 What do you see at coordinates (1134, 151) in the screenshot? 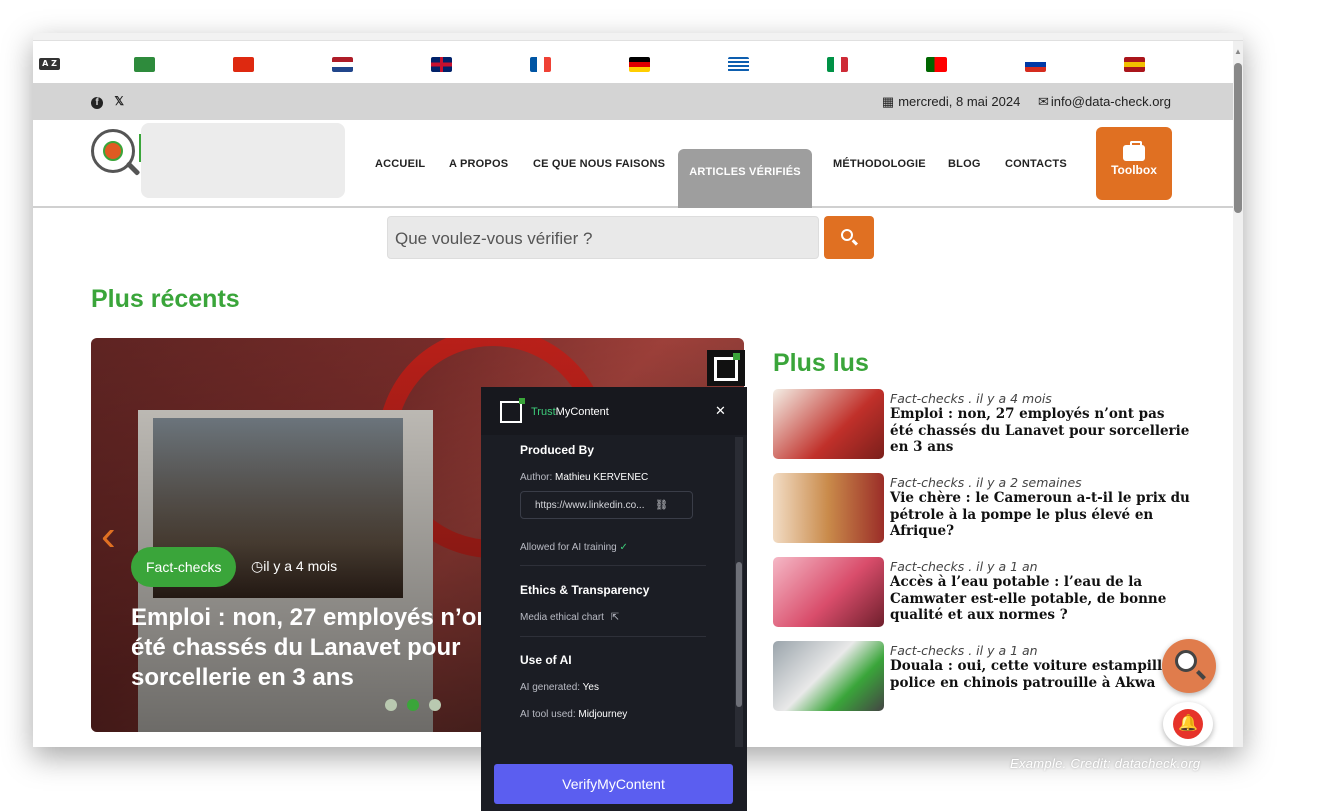
I see `toolbox-icon` at bounding box center [1134, 151].